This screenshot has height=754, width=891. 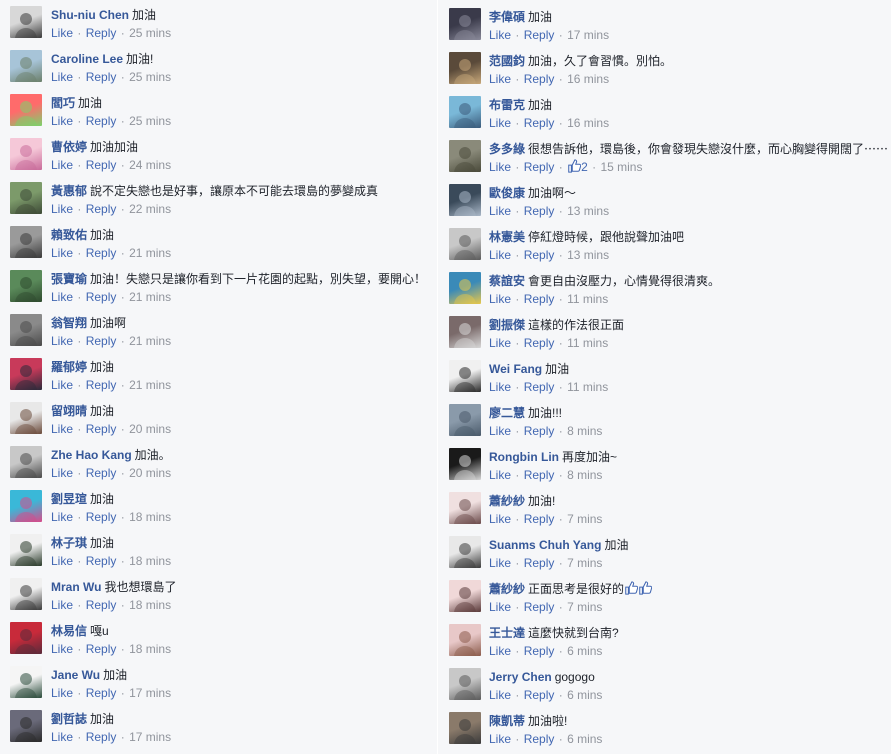 What do you see at coordinates (69, 279) in the screenshot?
I see `comment-author: 張寶瑜` at bounding box center [69, 279].